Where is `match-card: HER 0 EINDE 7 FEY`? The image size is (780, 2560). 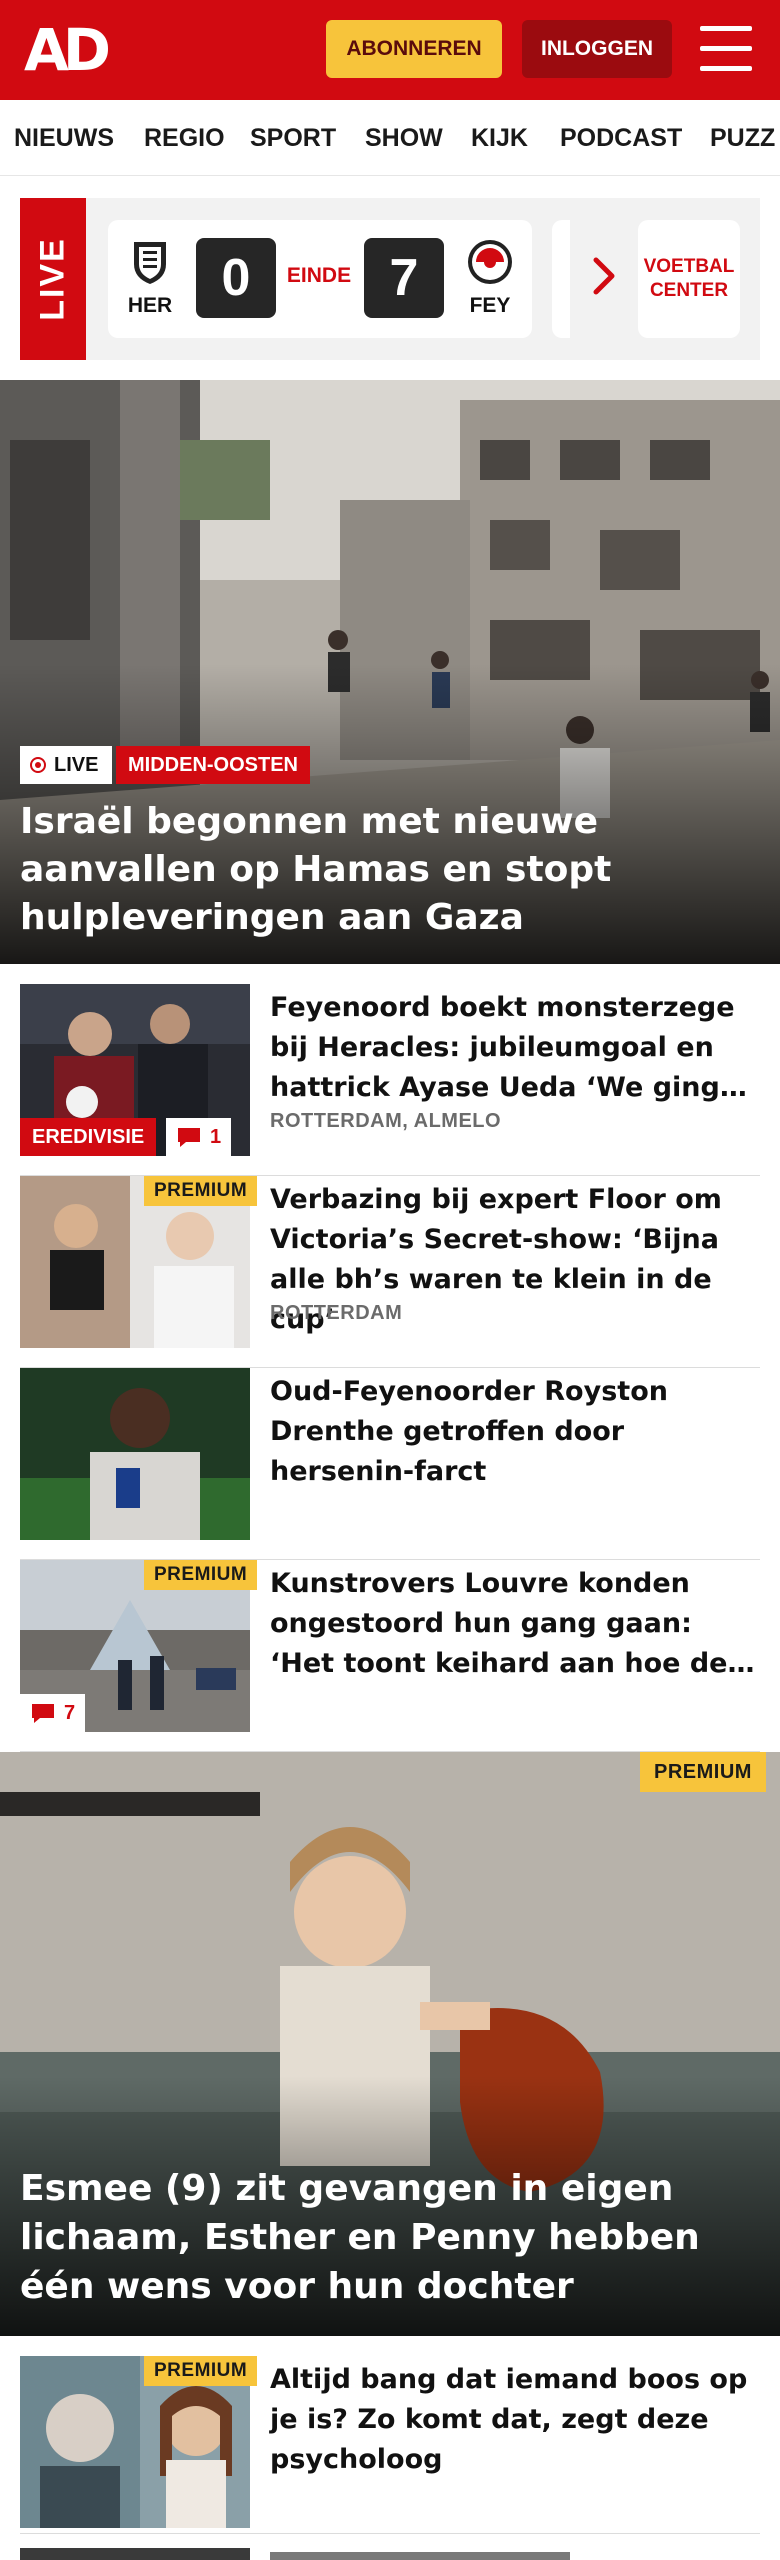 match-card: HER 0 EINDE 7 FEY is located at coordinates (320, 279).